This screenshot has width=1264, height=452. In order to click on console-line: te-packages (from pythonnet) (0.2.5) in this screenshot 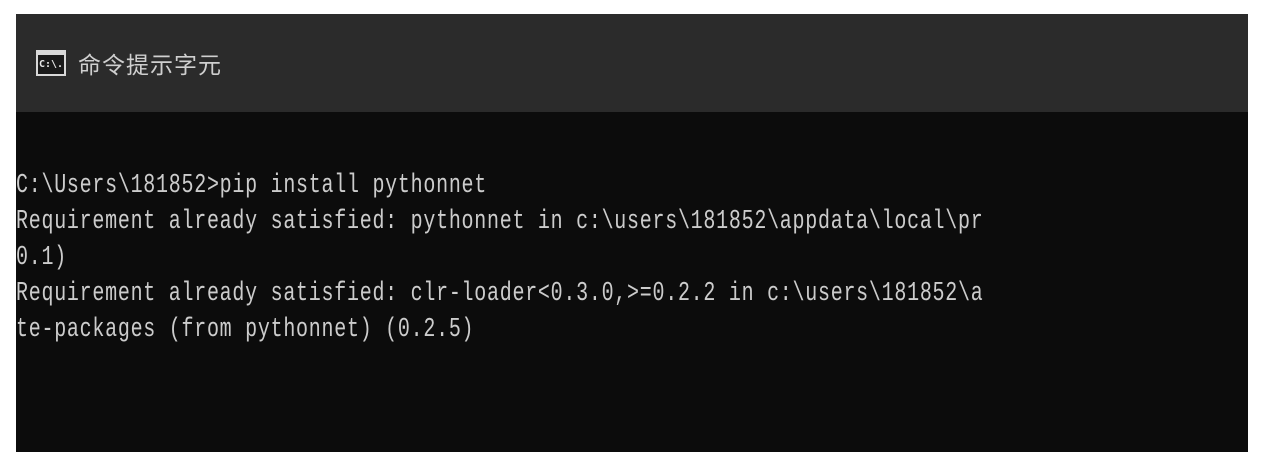, I will do `click(245, 330)`.